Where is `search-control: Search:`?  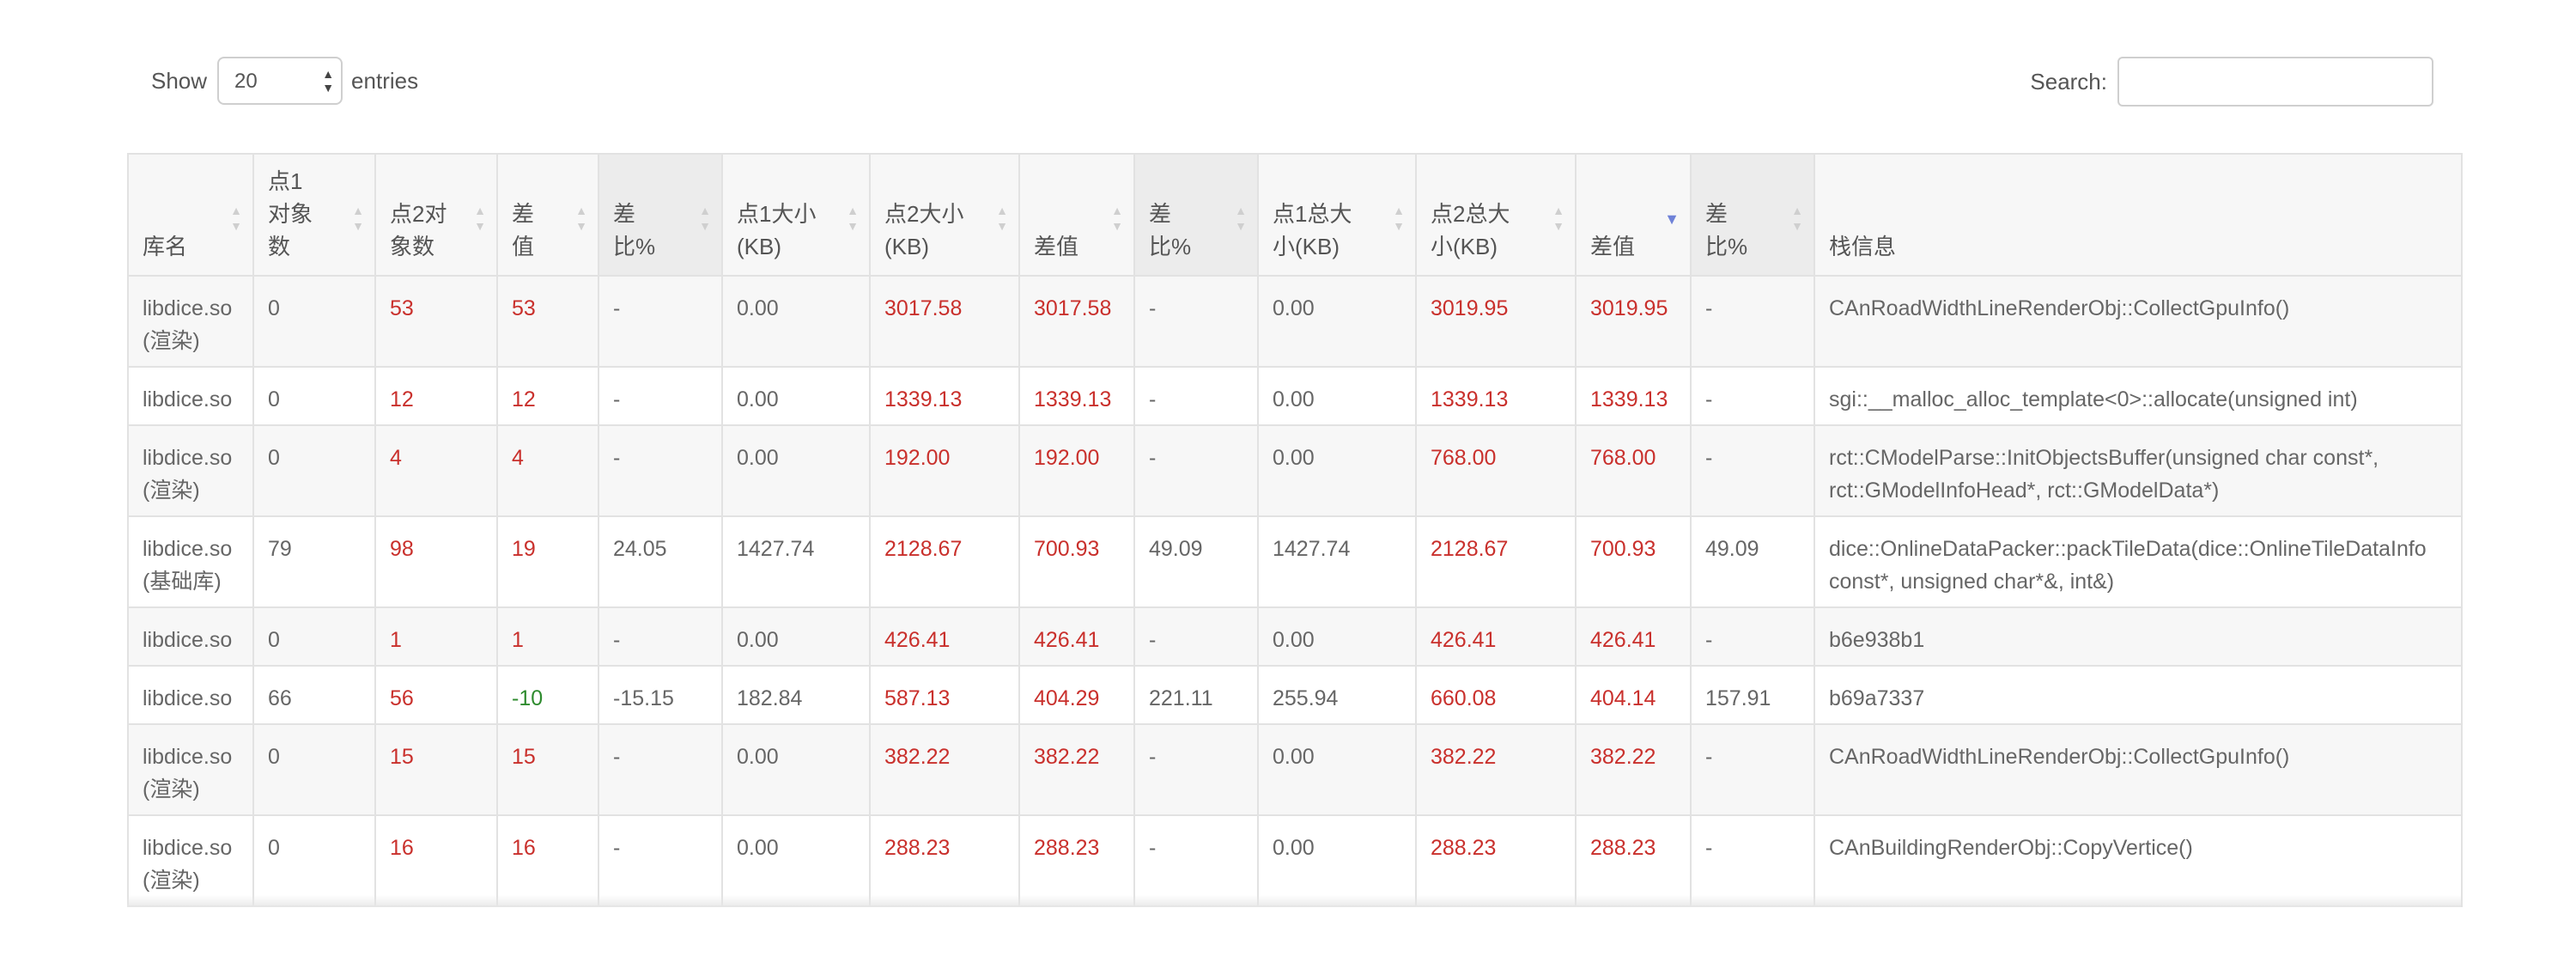
search-control: Search: is located at coordinates (2231, 82).